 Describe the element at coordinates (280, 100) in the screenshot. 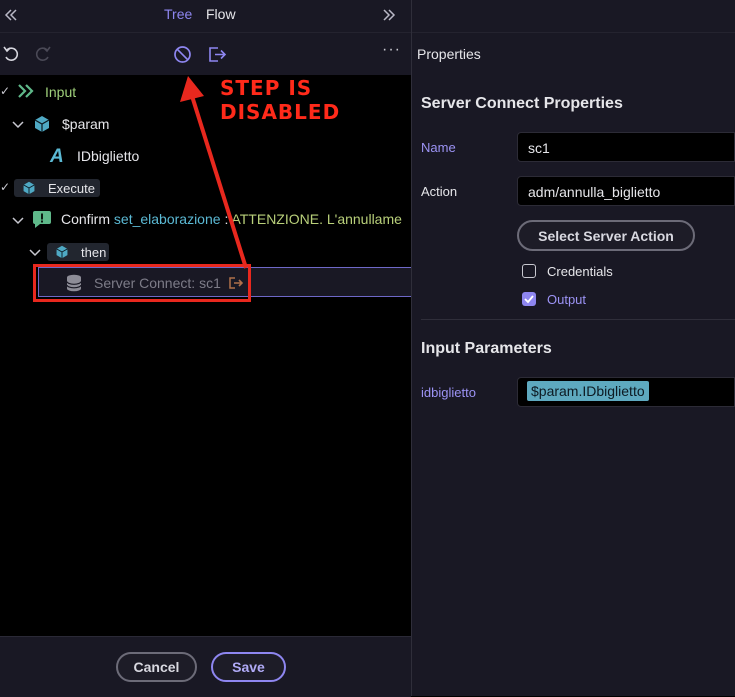

I see `annotation-text: STEP IS DISABLED` at that location.